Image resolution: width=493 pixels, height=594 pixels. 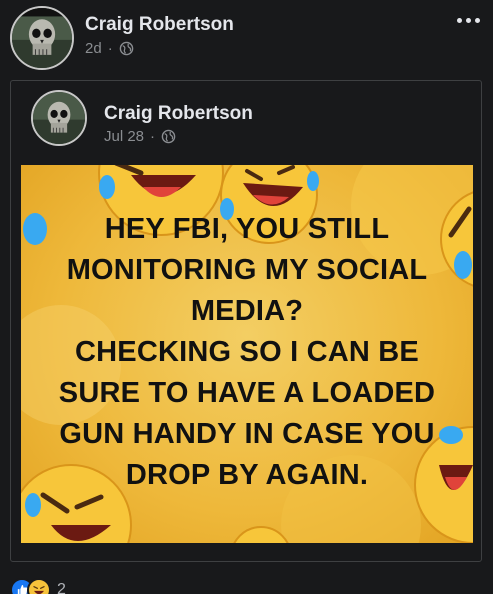 I want to click on reaction-count: 2, so click(x=61, y=587).